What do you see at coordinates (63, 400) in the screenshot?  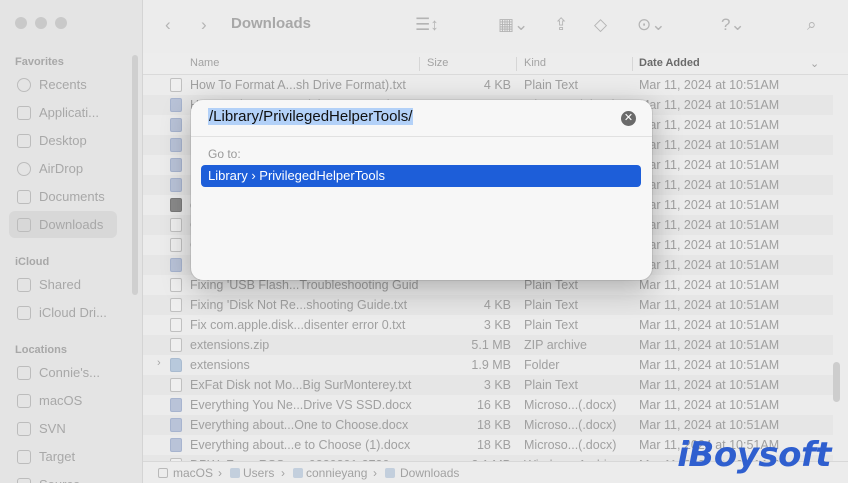 I see `sidebar-item-macos: macOS` at bounding box center [63, 400].